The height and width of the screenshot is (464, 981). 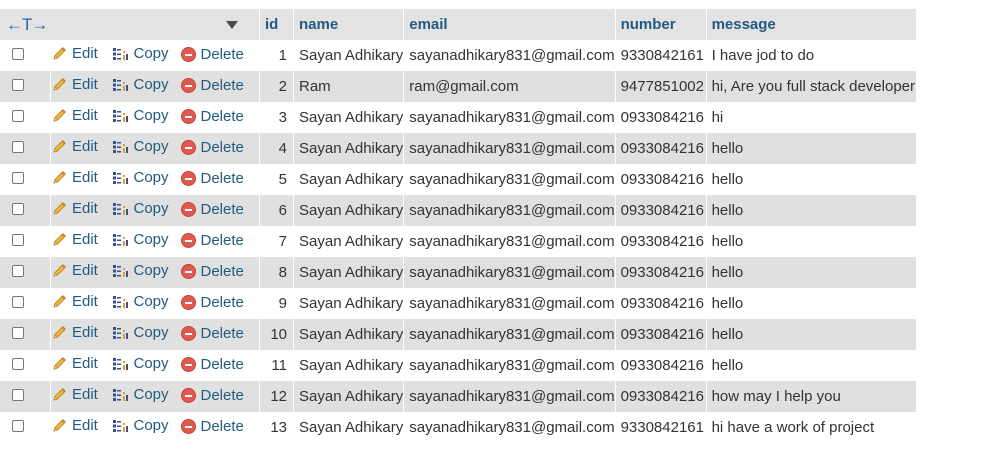 What do you see at coordinates (811, 24) in the screenshot?
I see `column-header-message: message` at bounding box center [811, 24].